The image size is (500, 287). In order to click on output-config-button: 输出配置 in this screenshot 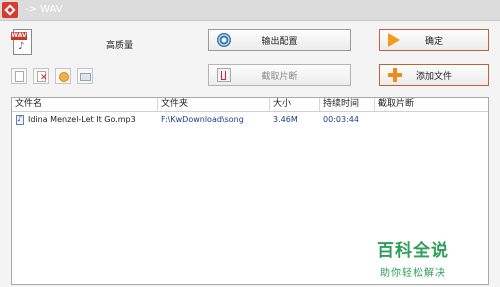, I will do `click(279, 40)`.